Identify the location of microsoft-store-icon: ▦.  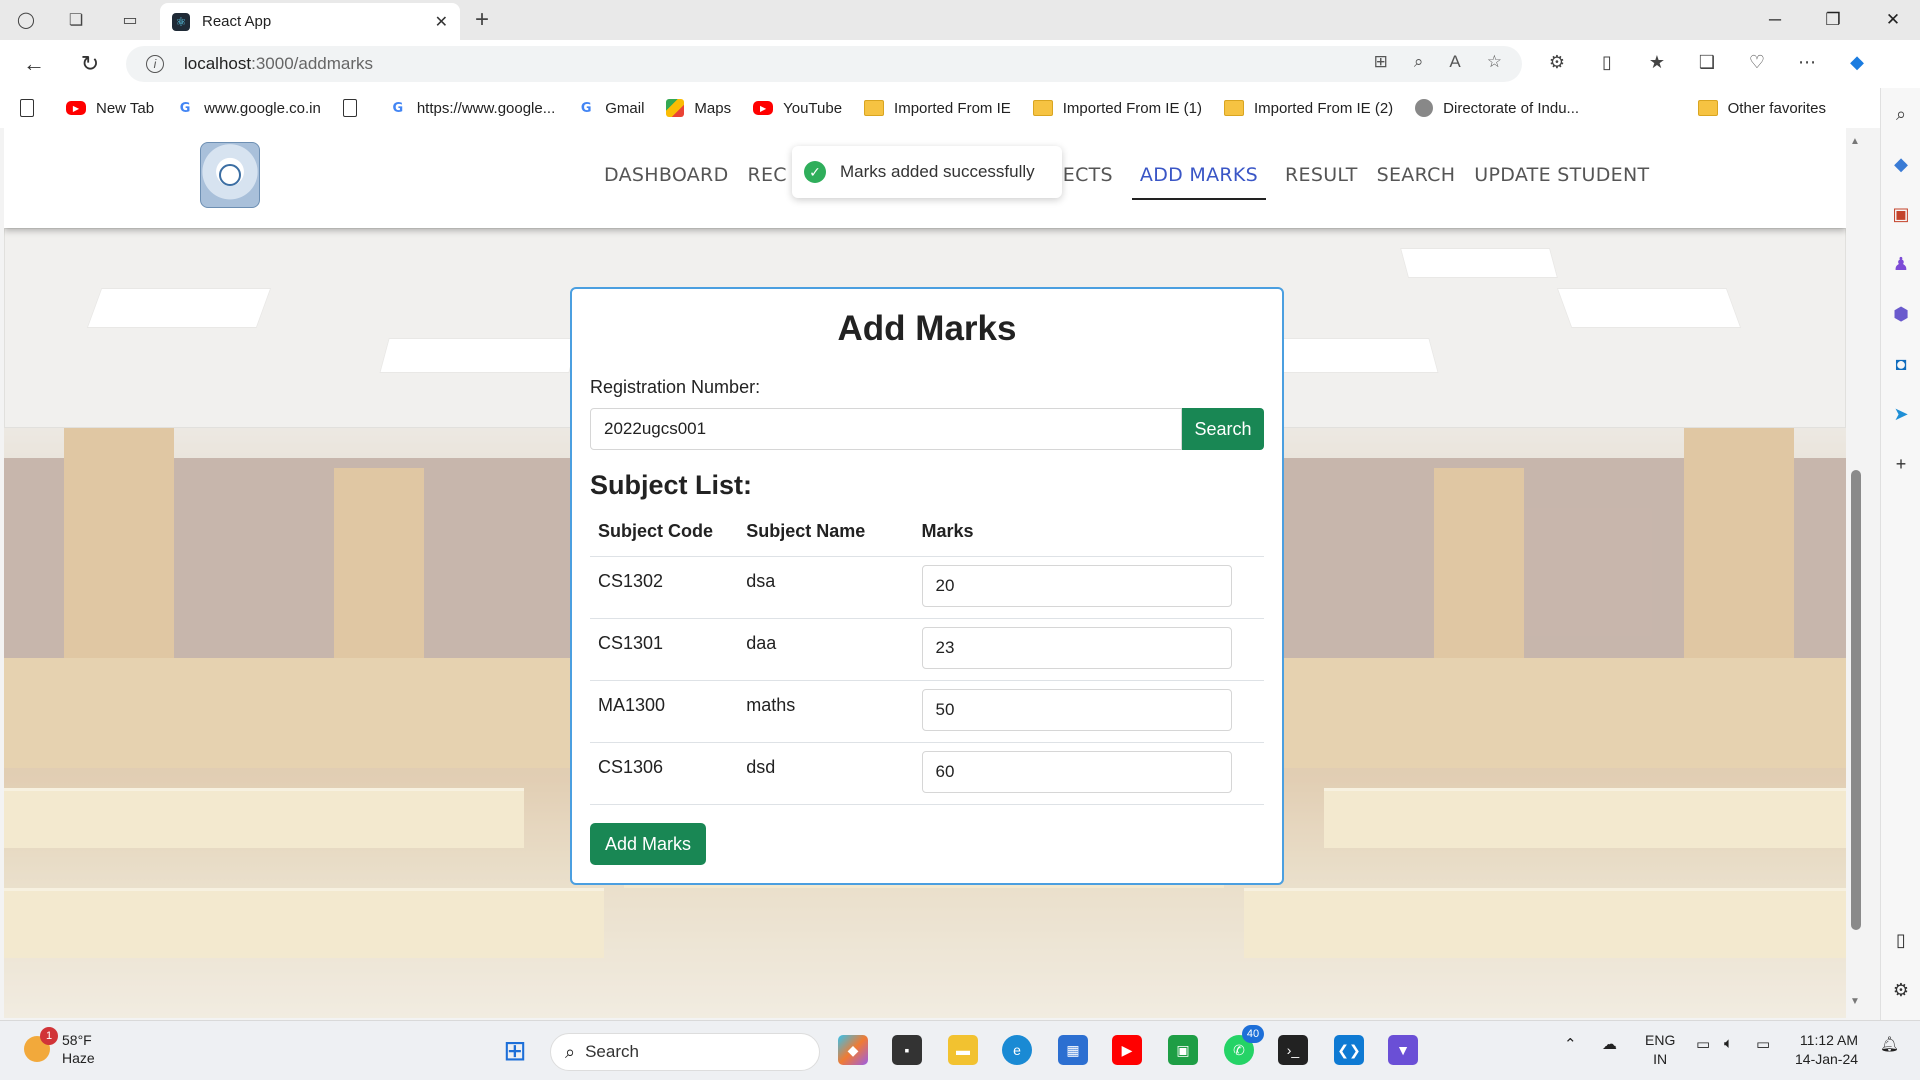
(1073, 1050).